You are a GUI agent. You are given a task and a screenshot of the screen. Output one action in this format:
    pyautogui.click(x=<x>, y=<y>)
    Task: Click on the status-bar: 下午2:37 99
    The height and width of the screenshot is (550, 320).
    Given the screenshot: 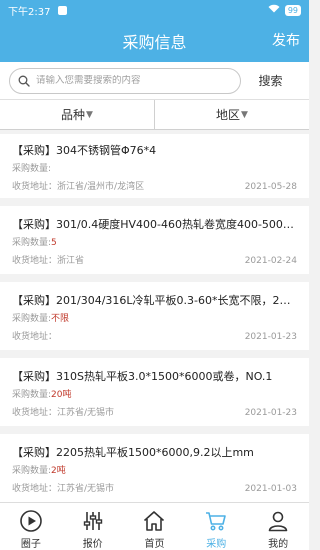 What is the action you would take?
    pyautogui.click(x=154, y=10)
    